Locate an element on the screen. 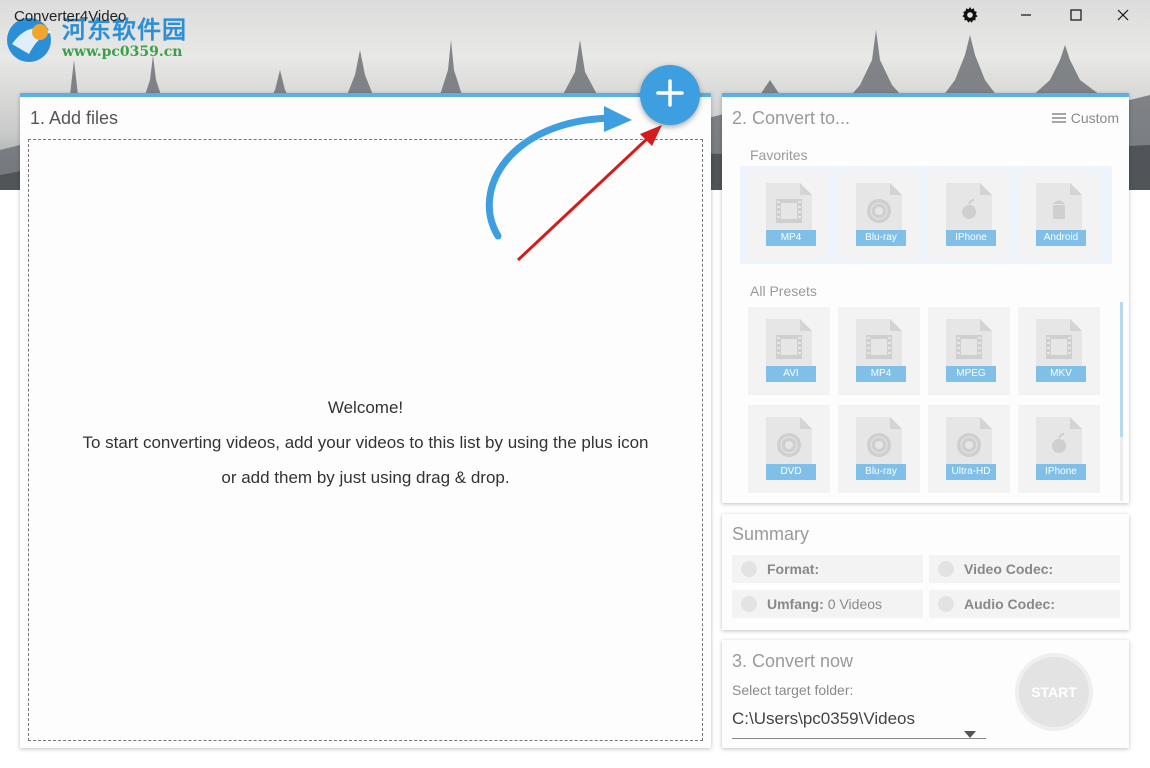  start-button: START is located at coordinates (1054, 692).